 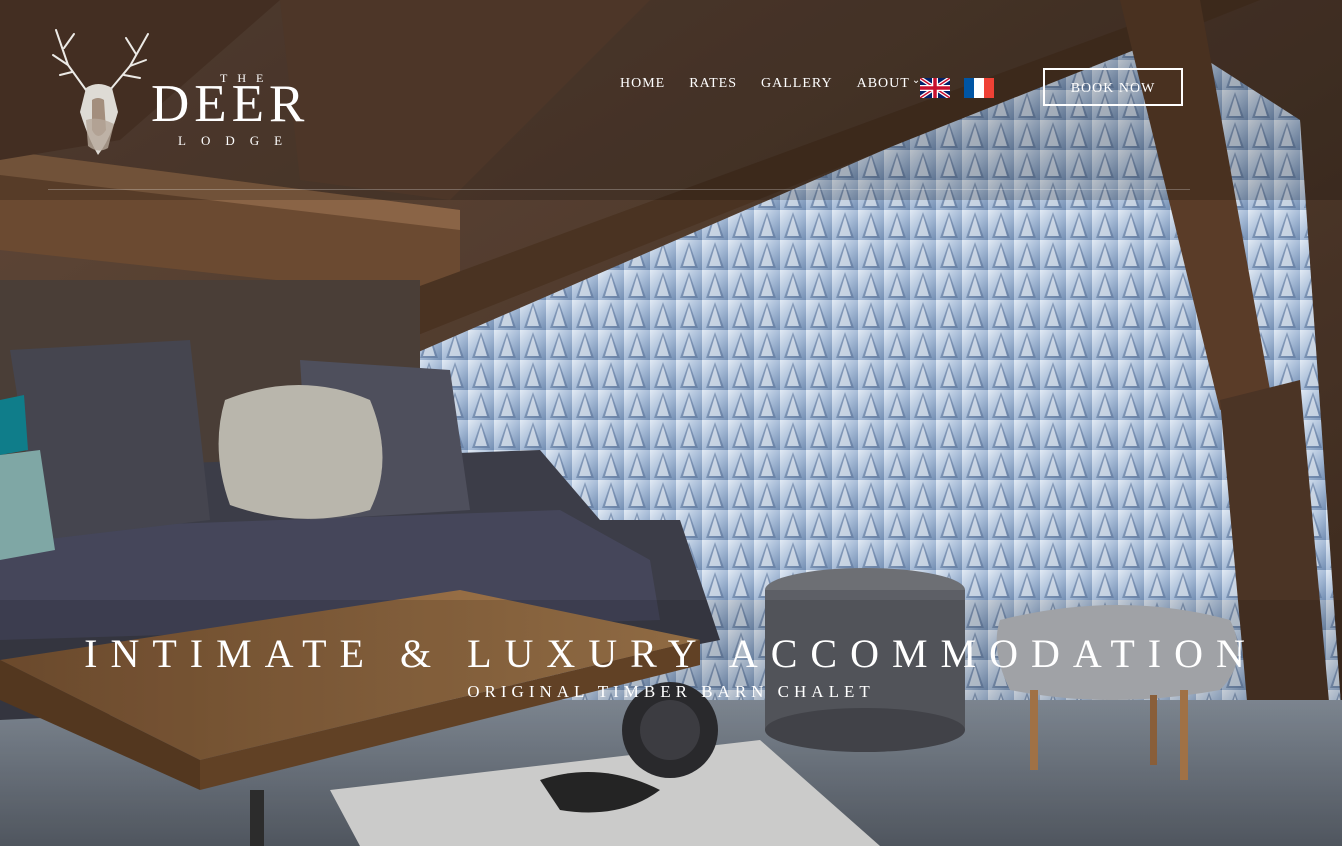 What do you see at coordinates (238, 140) in the screenshot?
I see `logo-lodge-text: LODGE` at bounding box center [238, 140].